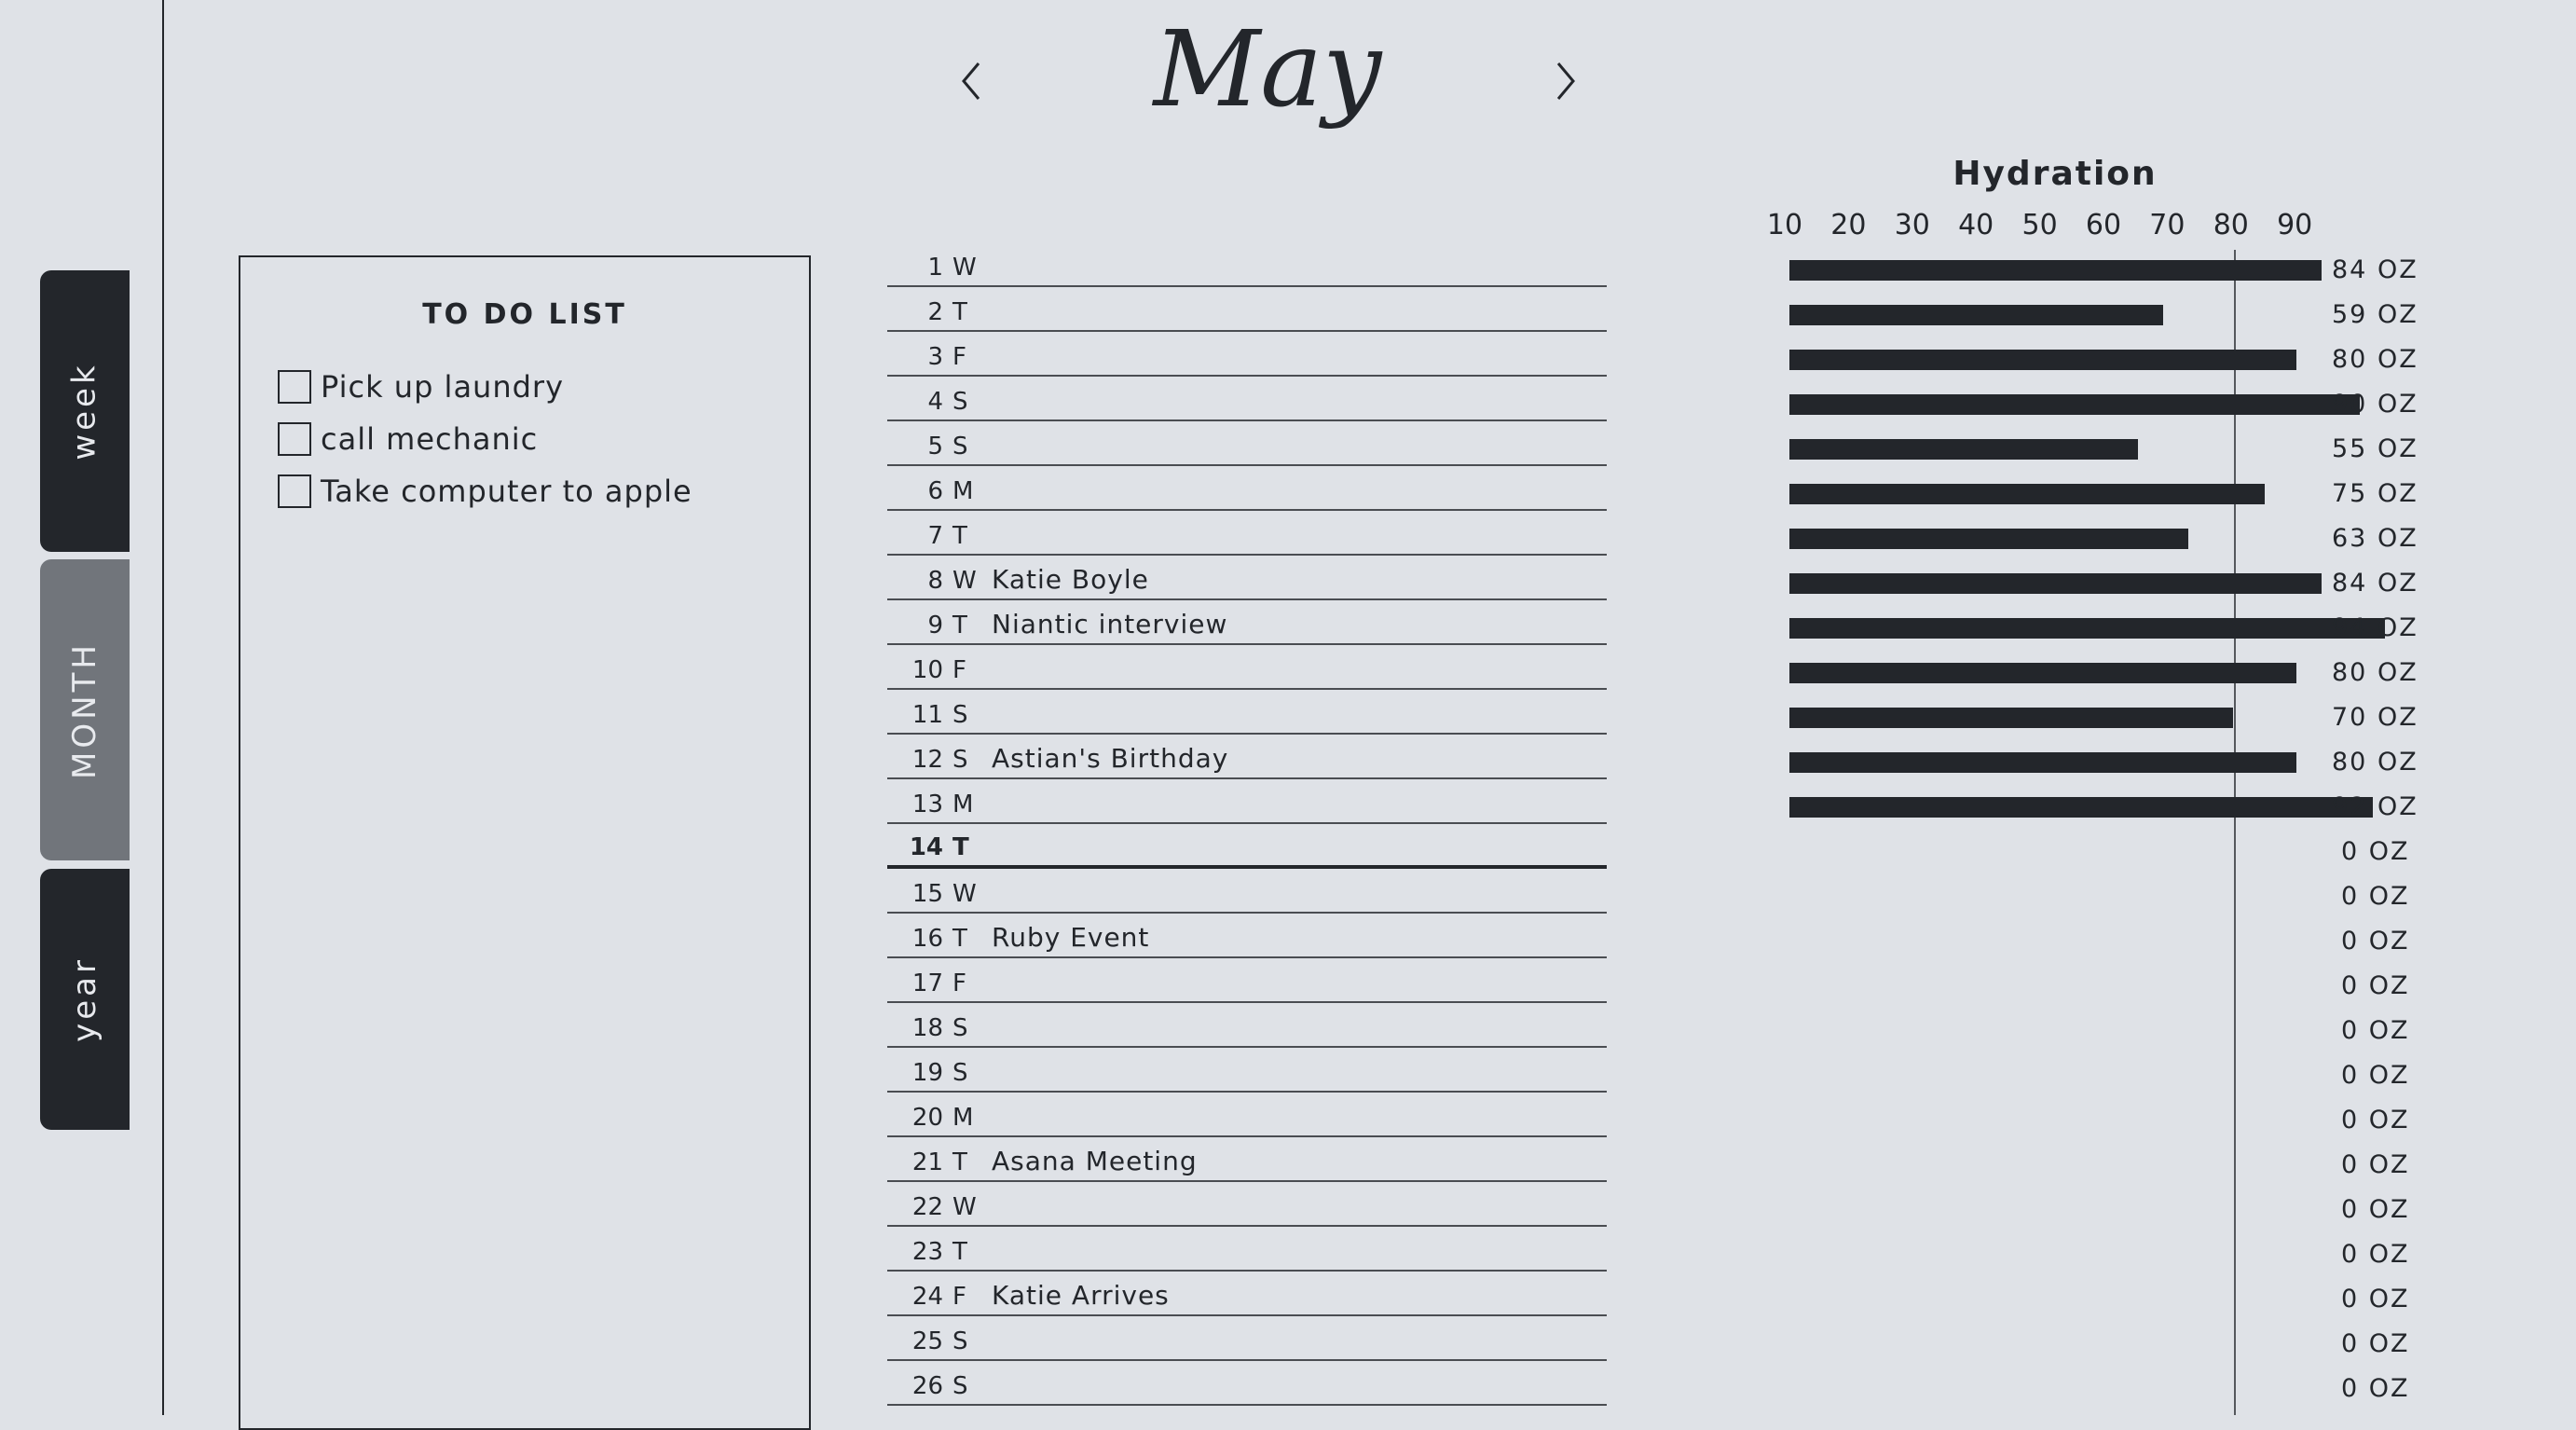 This screenshot has height=1430, width=2576. Describe the element at coordinates (927, 1162) in the screenshot. I see `day-number: 21` at that location.